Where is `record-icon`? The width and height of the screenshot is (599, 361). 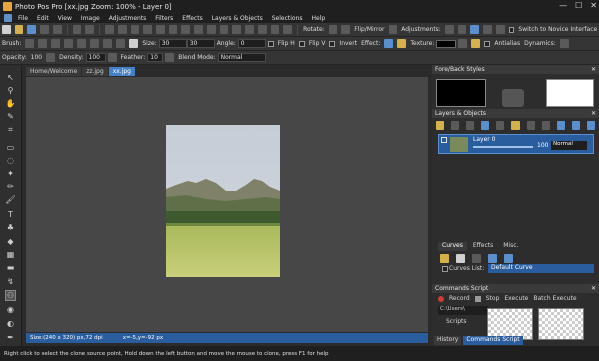
record-icon is located at coordinates (441, 298).